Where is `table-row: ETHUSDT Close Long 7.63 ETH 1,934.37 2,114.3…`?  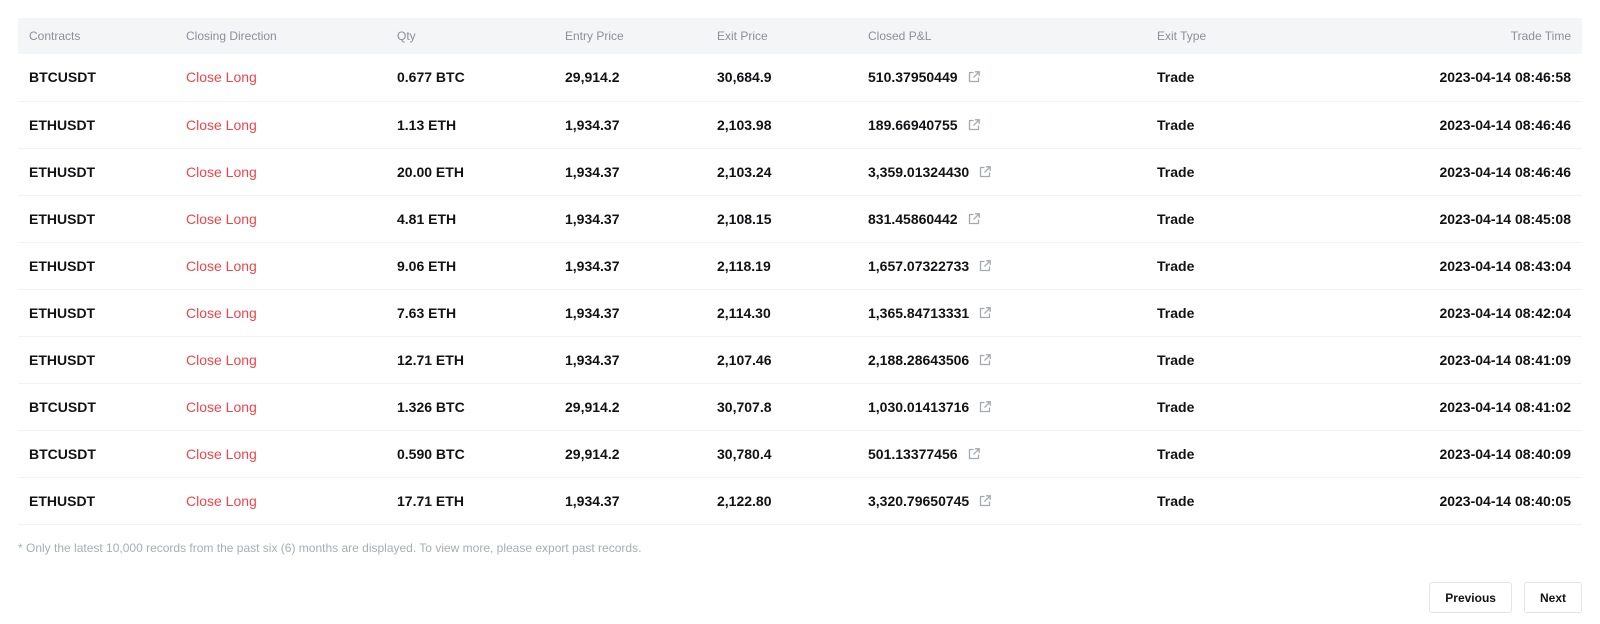 table-row: ETHUSDT Close Long 7.63 ETH 1,934.37 2,114.3… is located at coordinates (800, 312).